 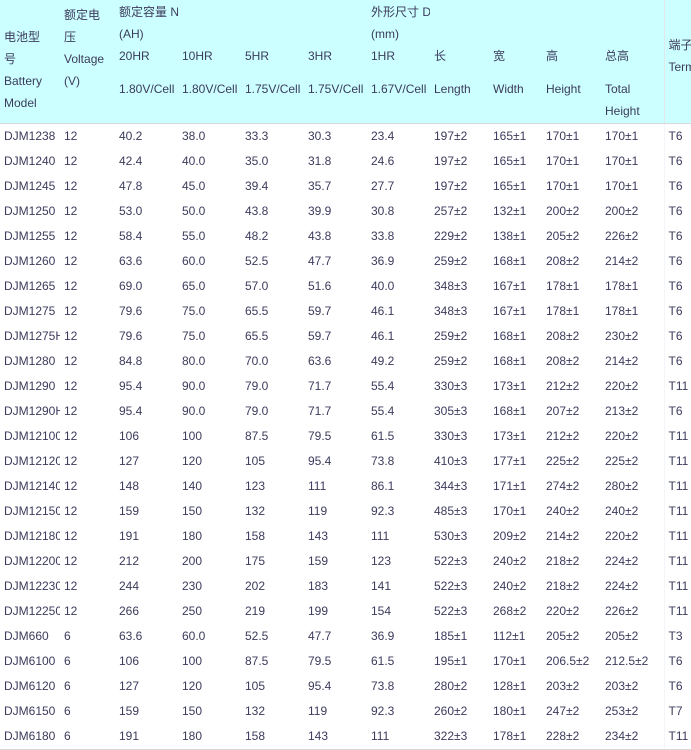 What do you see at coordinates (209, 211) in the screenshot?
I see `cell-capacity-10hr: 50.0` at bounding box center [209, 211].